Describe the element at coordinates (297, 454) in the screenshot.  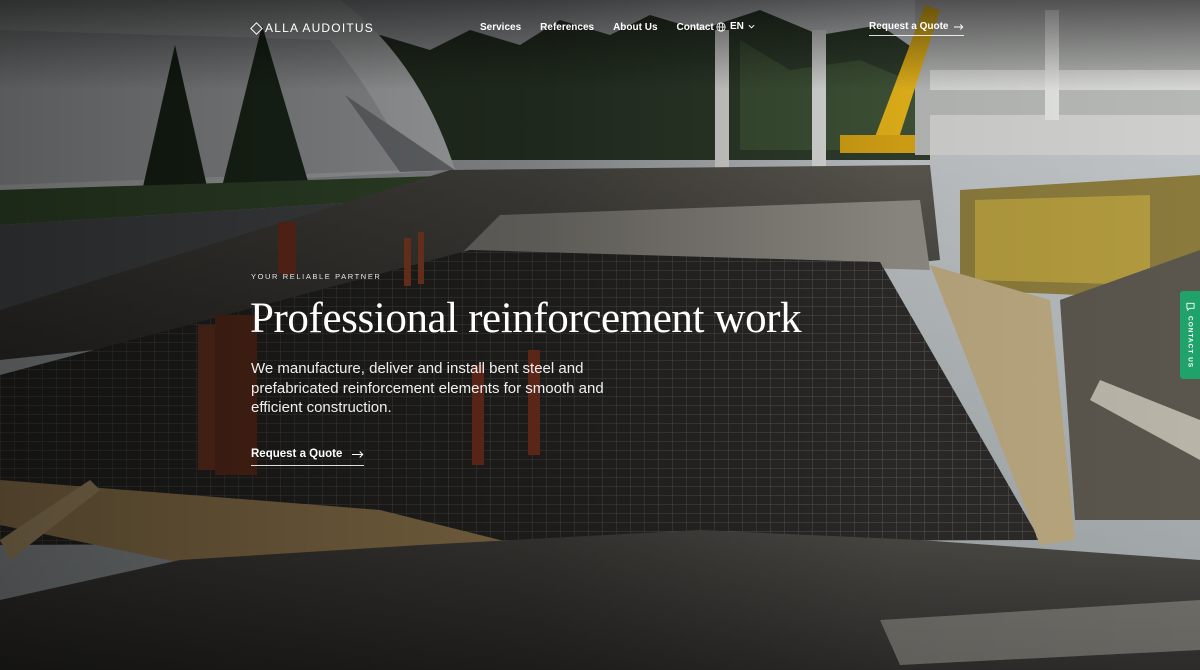
I see `hero-request-quote-label: Request a Quote` at that location.